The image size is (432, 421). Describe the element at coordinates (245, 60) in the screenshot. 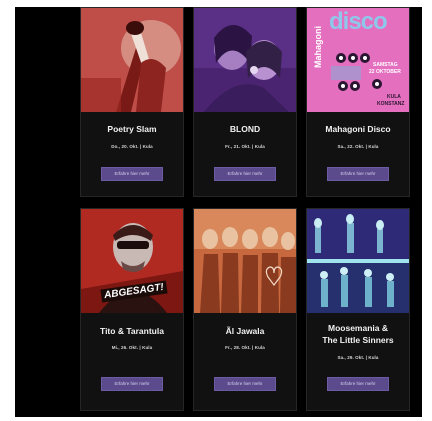

I see `event-image-blond` at that location.